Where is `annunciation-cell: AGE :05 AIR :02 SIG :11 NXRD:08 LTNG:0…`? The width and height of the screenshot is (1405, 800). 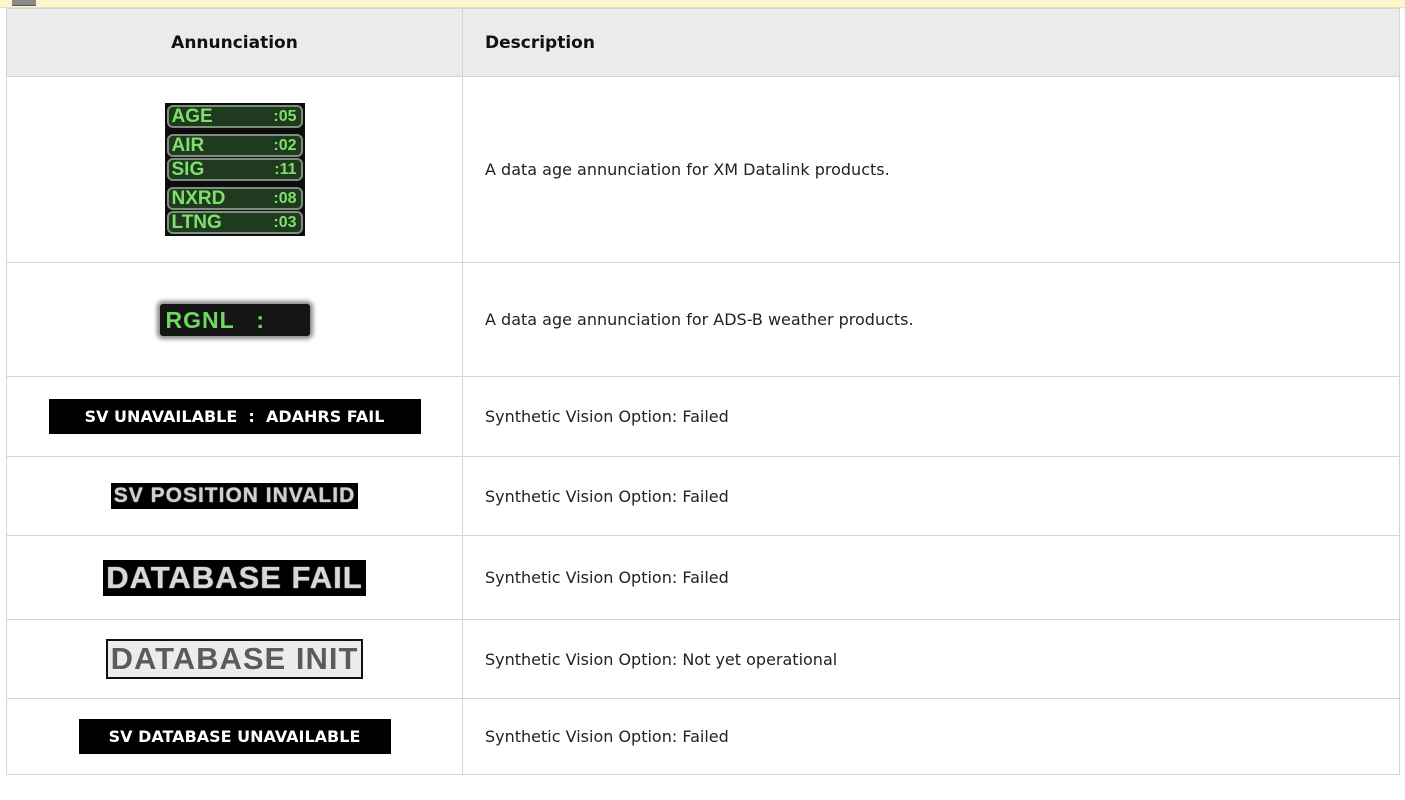
annunciation-cell: AGE :05 AIR :02 SIG :11 NXRD:08 LTNG:0… is located at coordinates (234, 169).